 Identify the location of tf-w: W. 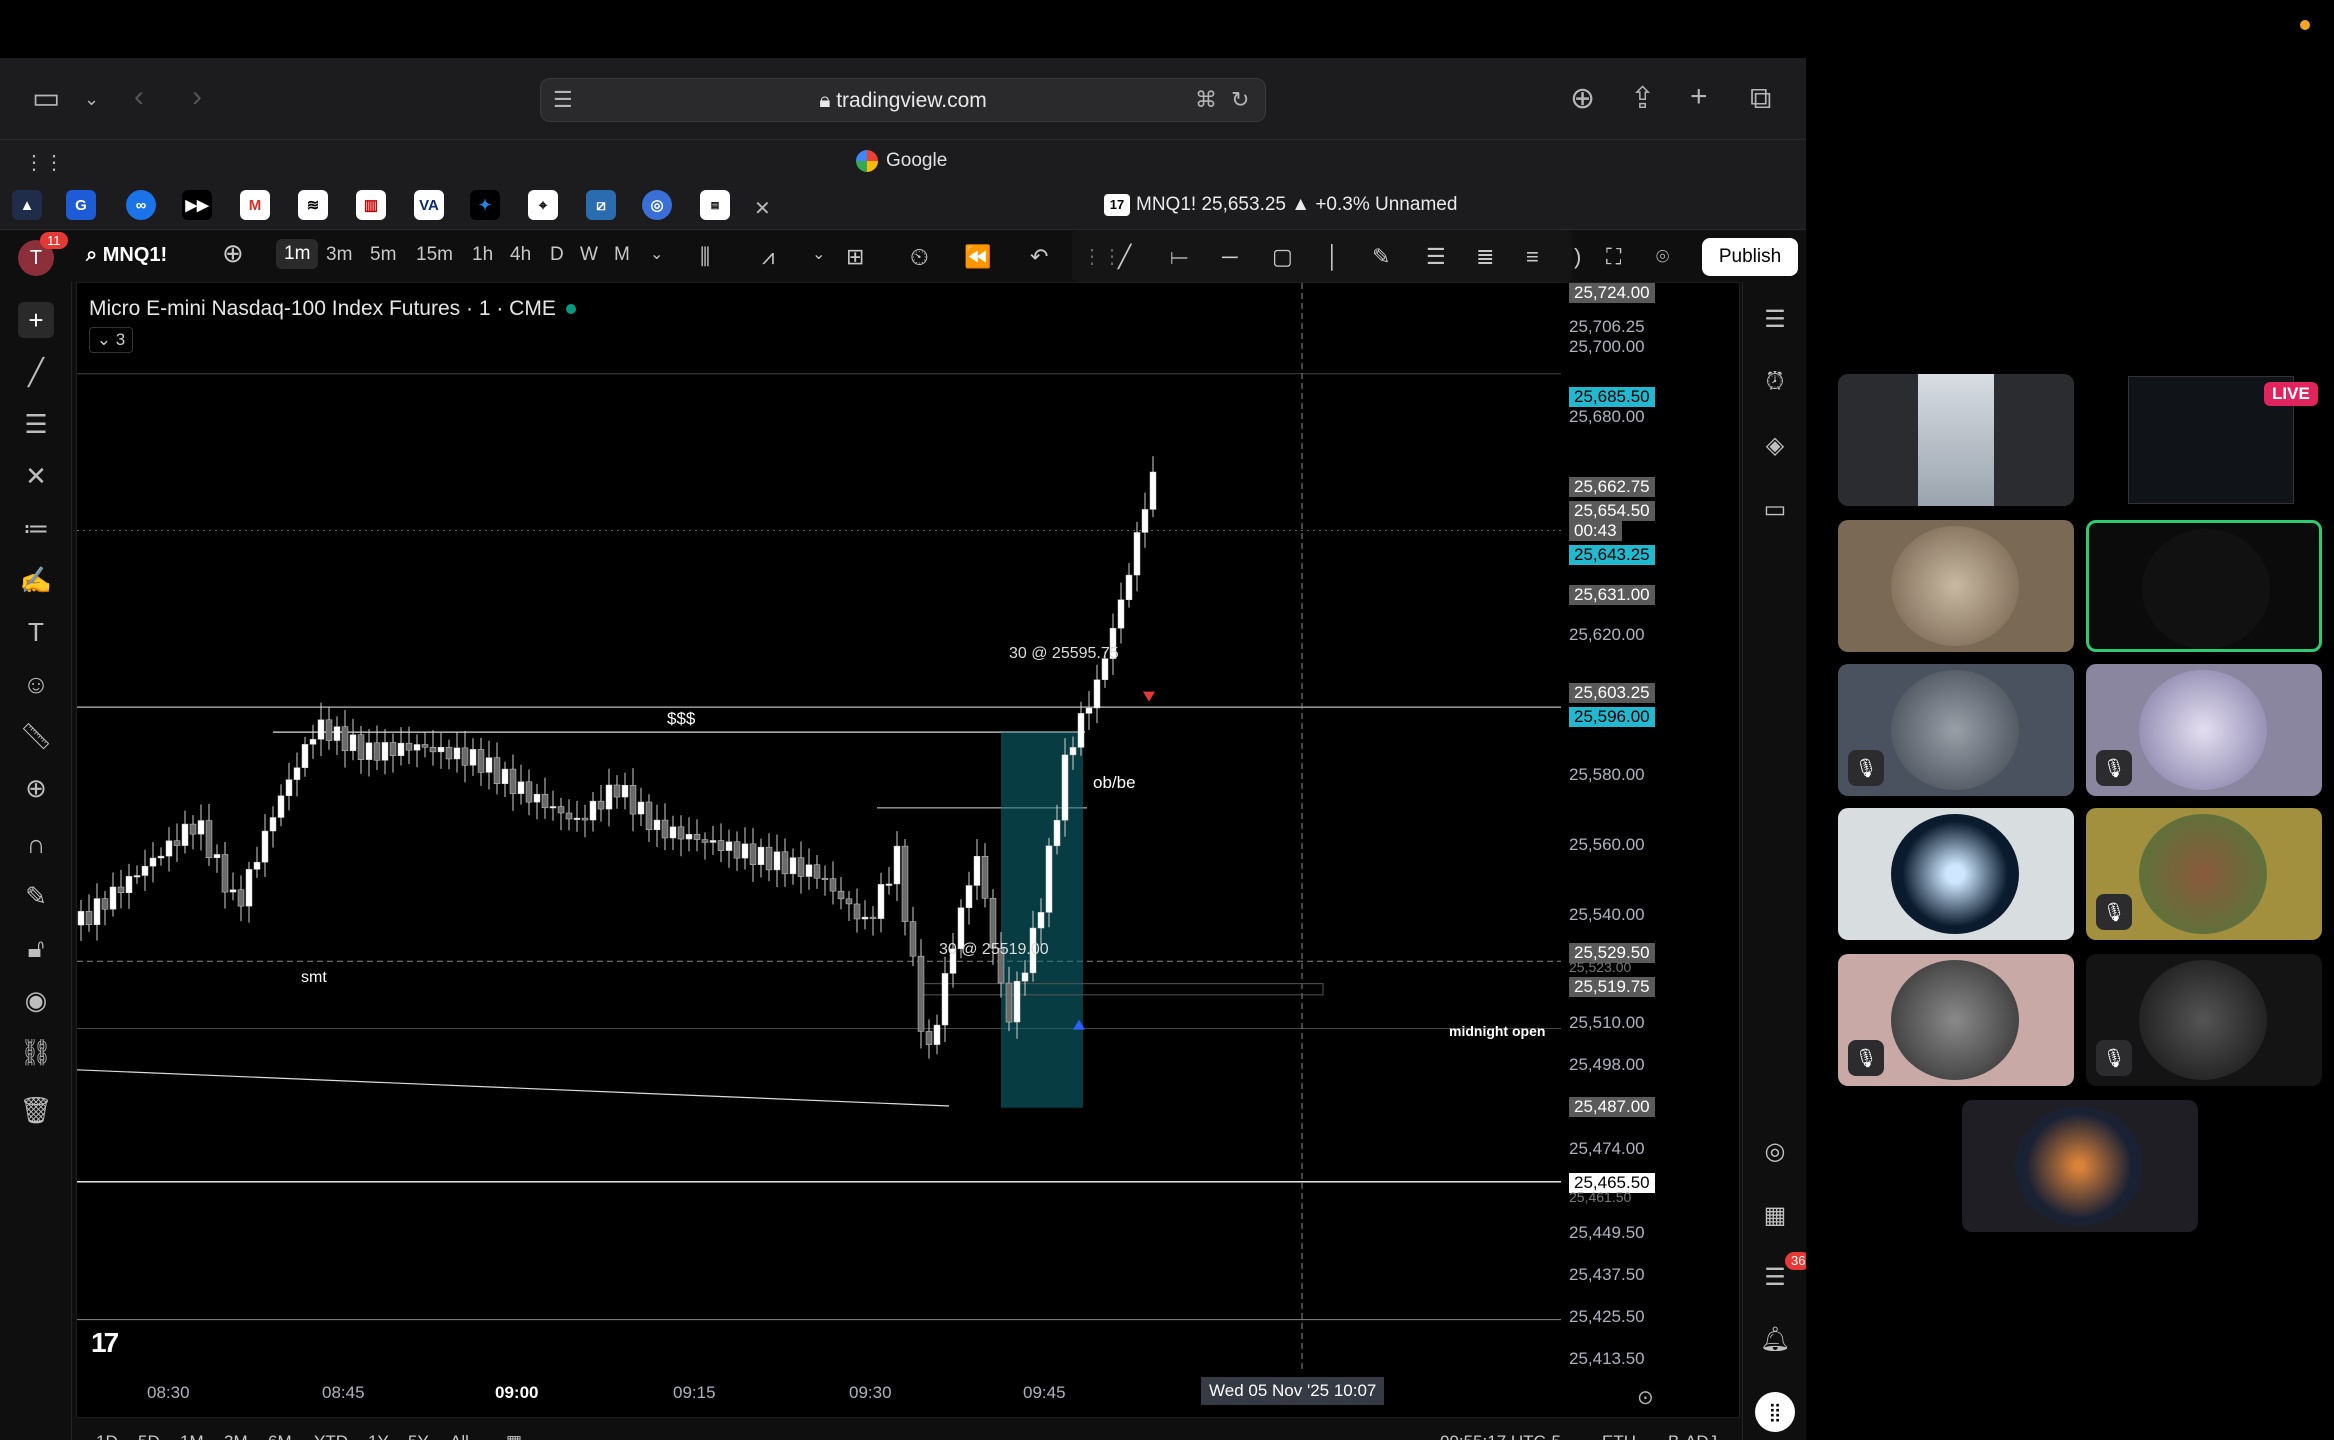
(589, 255).